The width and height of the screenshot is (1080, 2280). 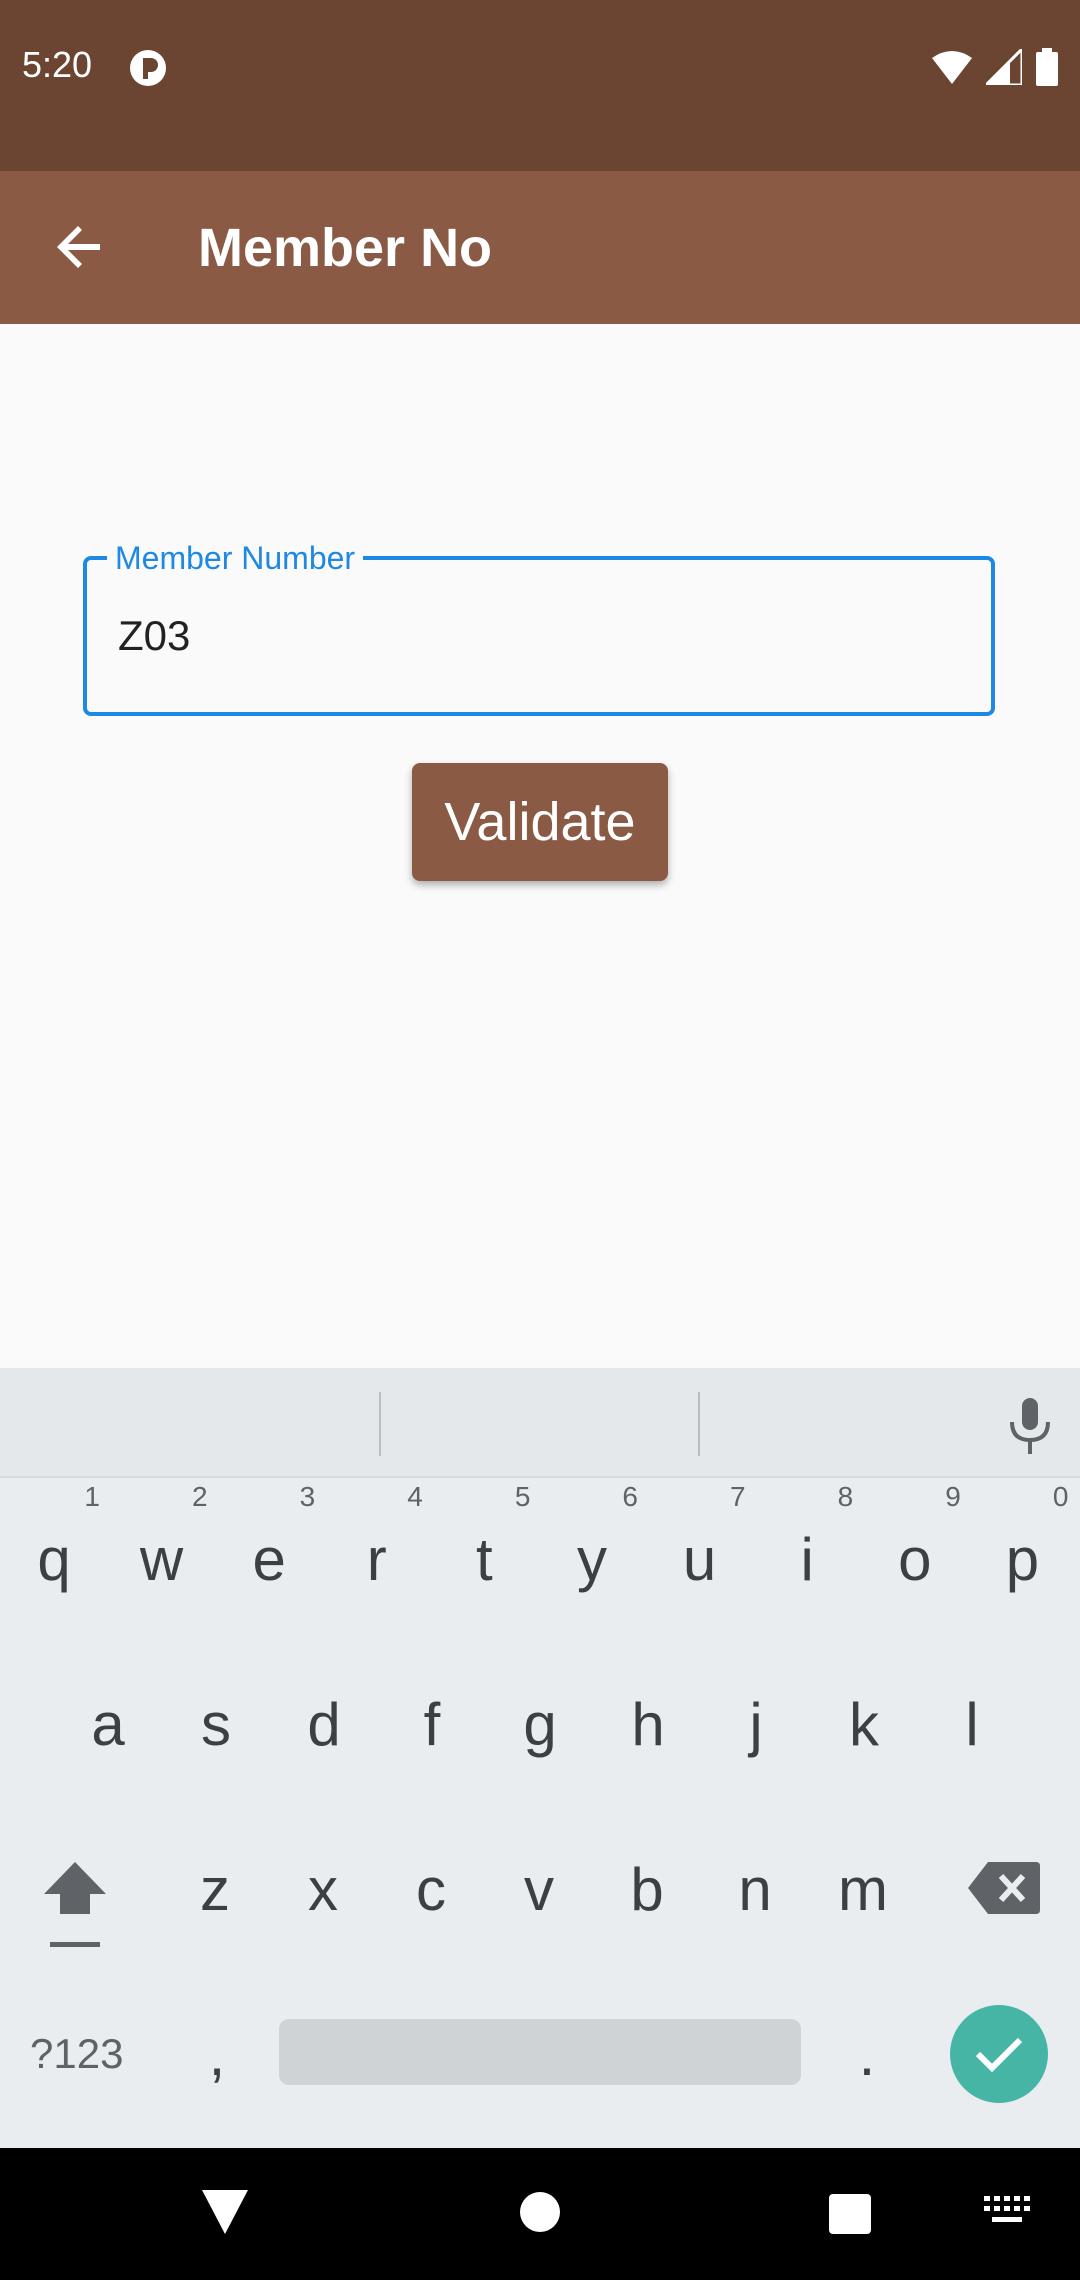 I want to click on key-hint: 5, so click(x=522, y=1496).